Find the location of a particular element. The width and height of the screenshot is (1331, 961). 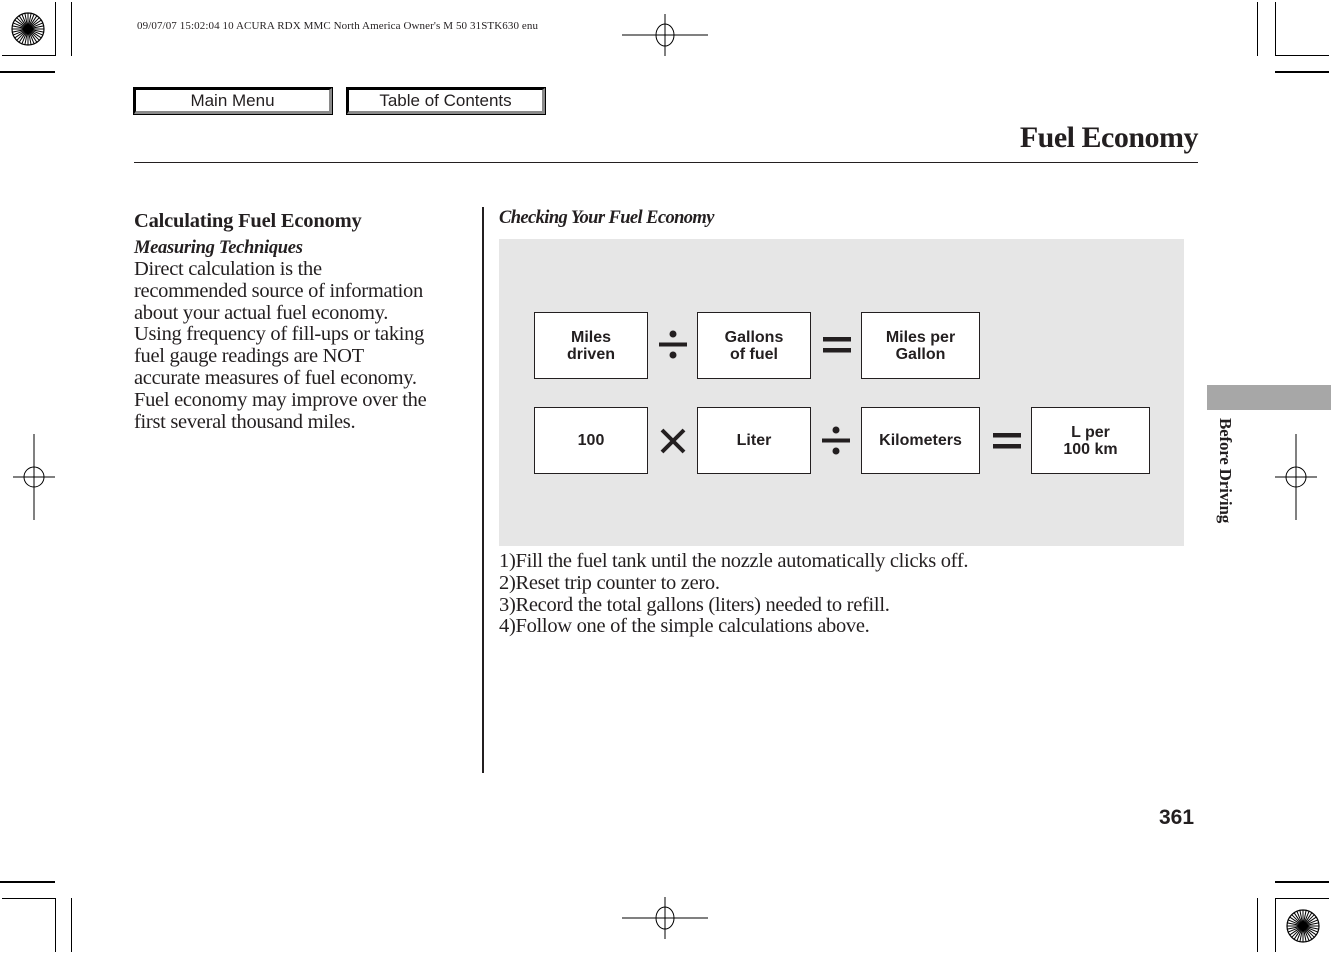

step-item: 2)Reset trip counter to zero. is located at coordinates (609, 582).